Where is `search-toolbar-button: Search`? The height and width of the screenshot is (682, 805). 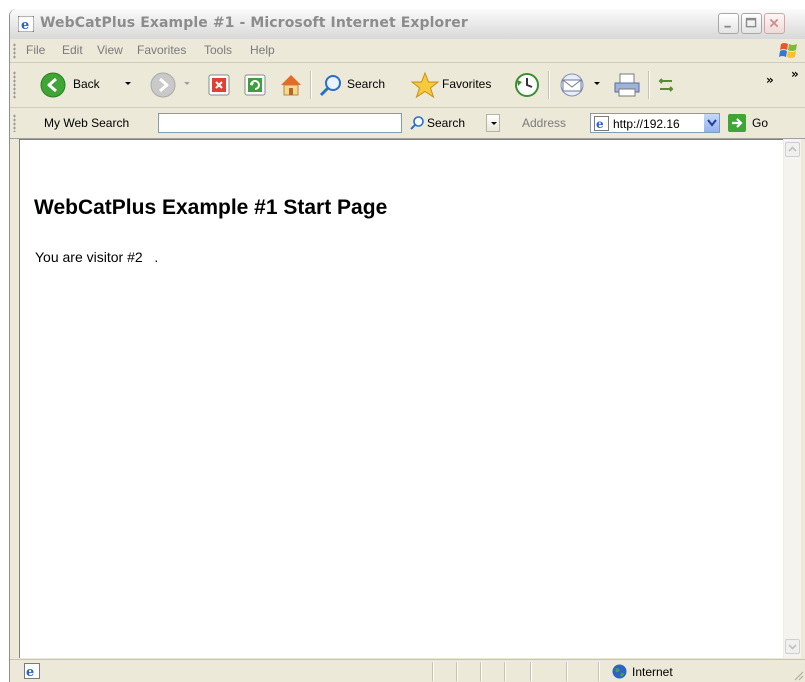 search-toolbar-button: Search is located at coordinates (361, 85).